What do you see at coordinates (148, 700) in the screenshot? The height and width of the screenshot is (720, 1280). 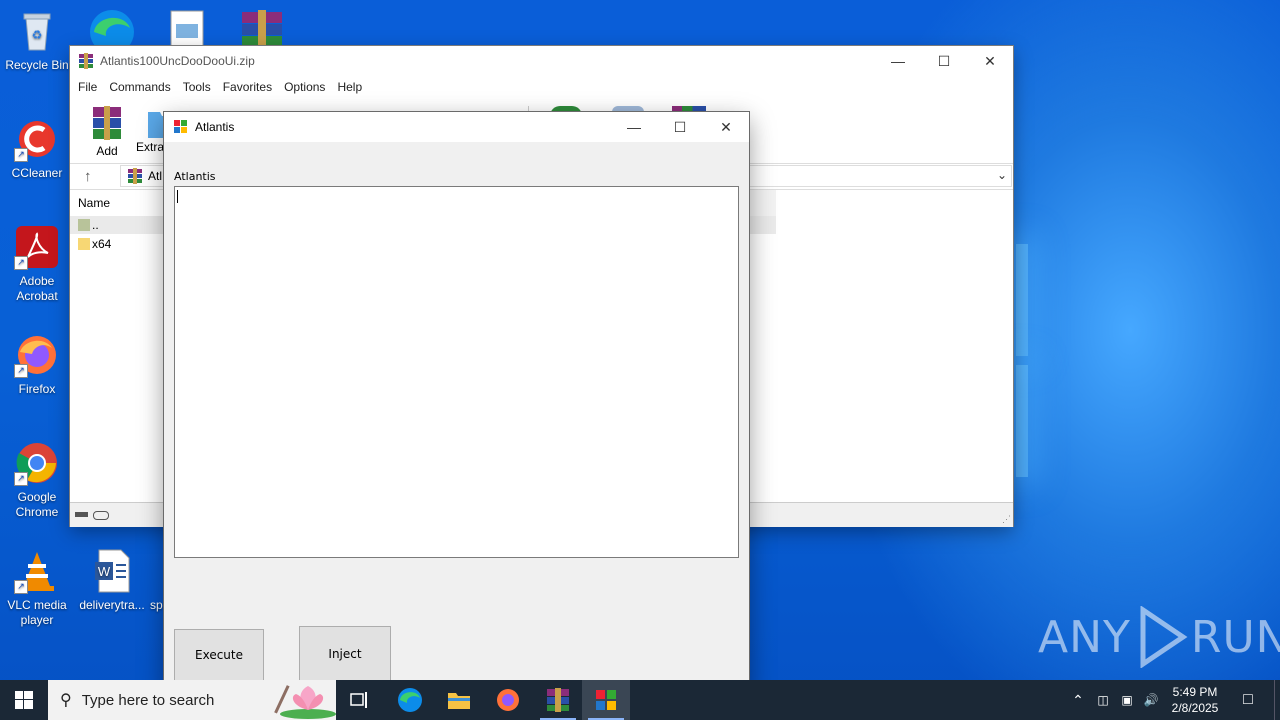 I see `search-placeholder: Type here to search` at bounding box center [148, 700].